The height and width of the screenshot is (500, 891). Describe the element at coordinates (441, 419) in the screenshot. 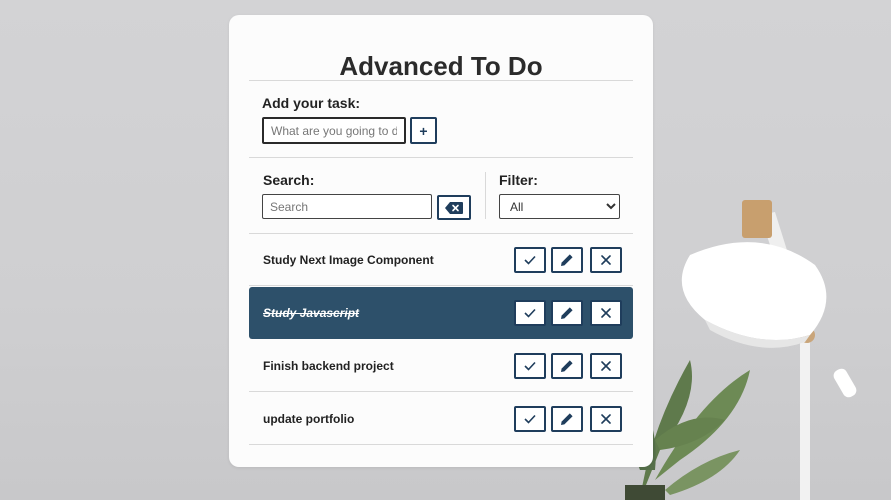

I see `task-row: update portfolio` at that location.